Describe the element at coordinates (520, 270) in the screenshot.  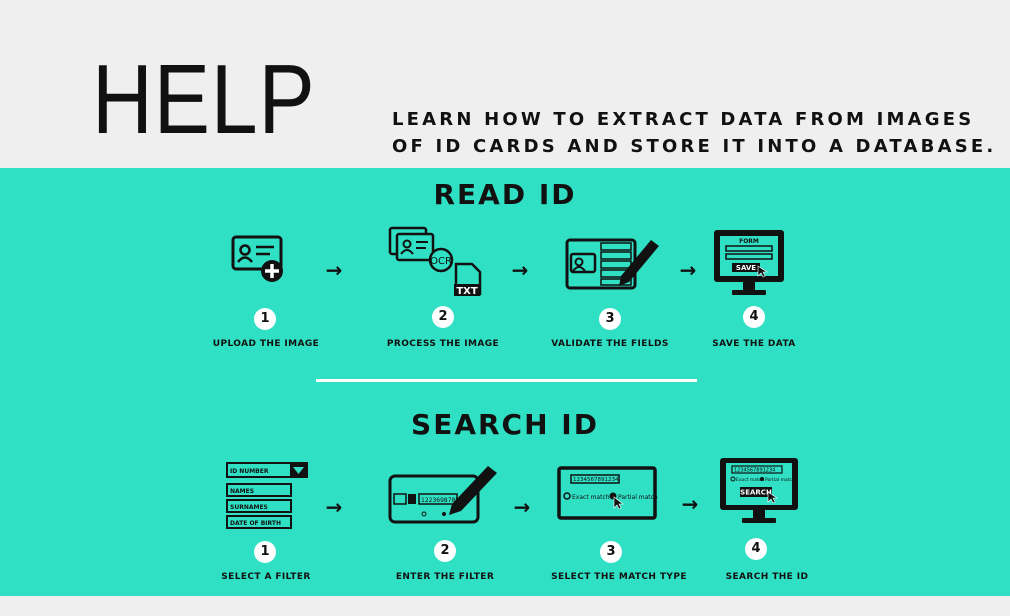
I see `read-arrow-2: →` at that location.